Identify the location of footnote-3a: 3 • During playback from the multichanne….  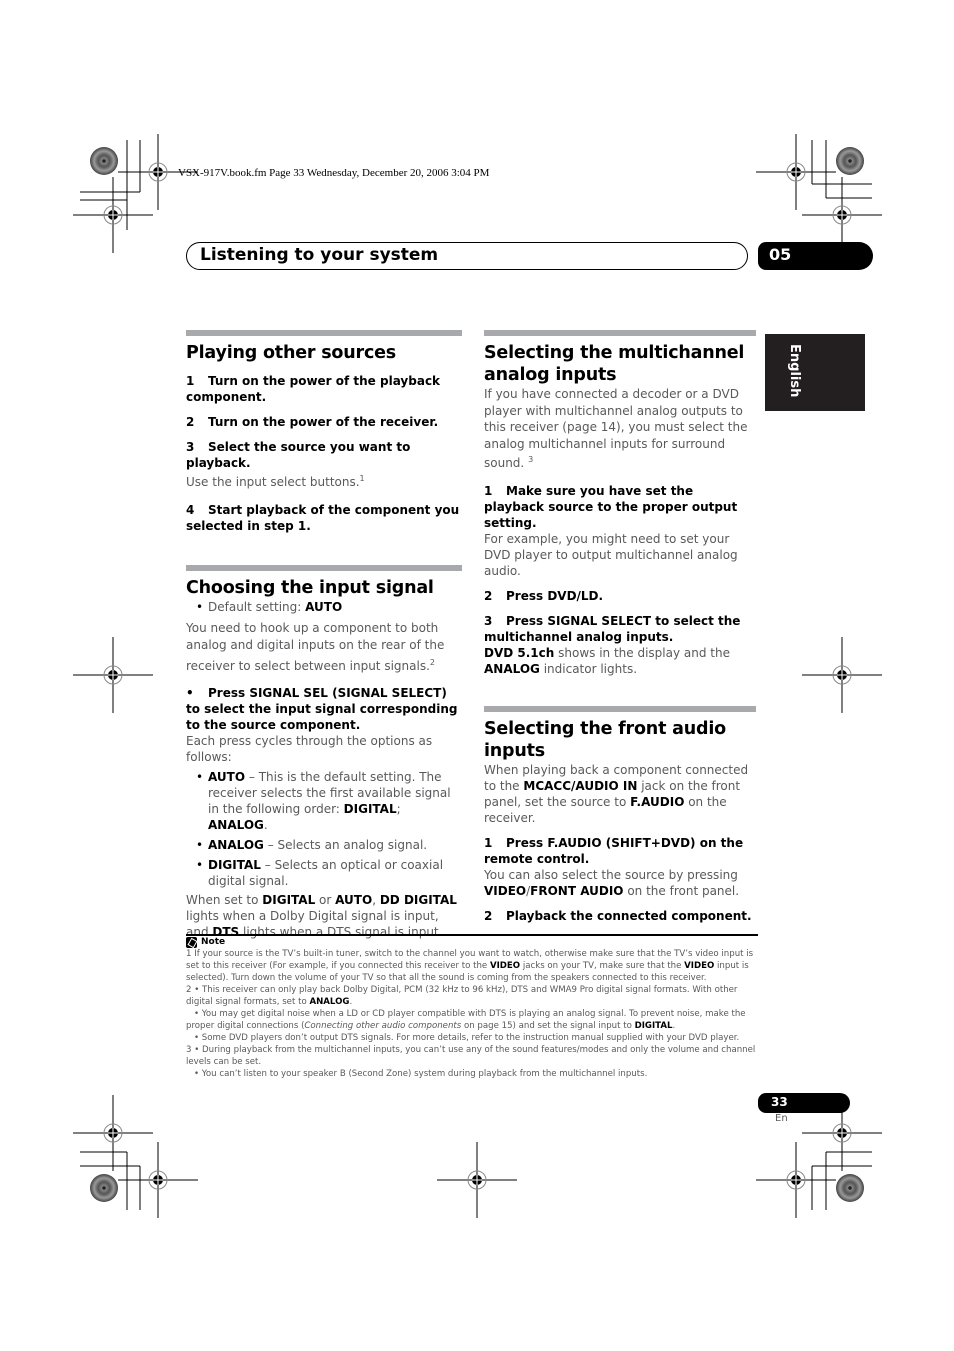
(471, 1056).